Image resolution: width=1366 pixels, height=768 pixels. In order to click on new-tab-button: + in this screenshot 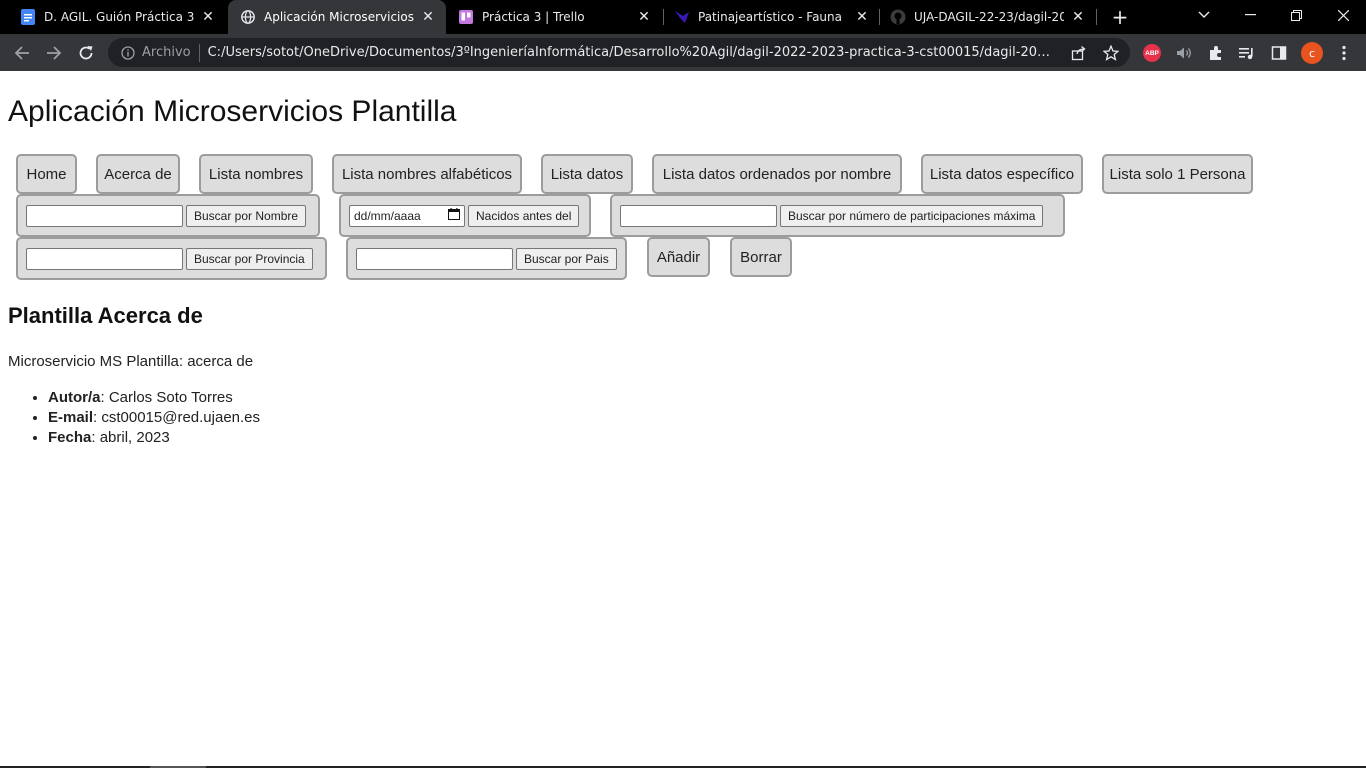, I will do `click(1120, 17)`.